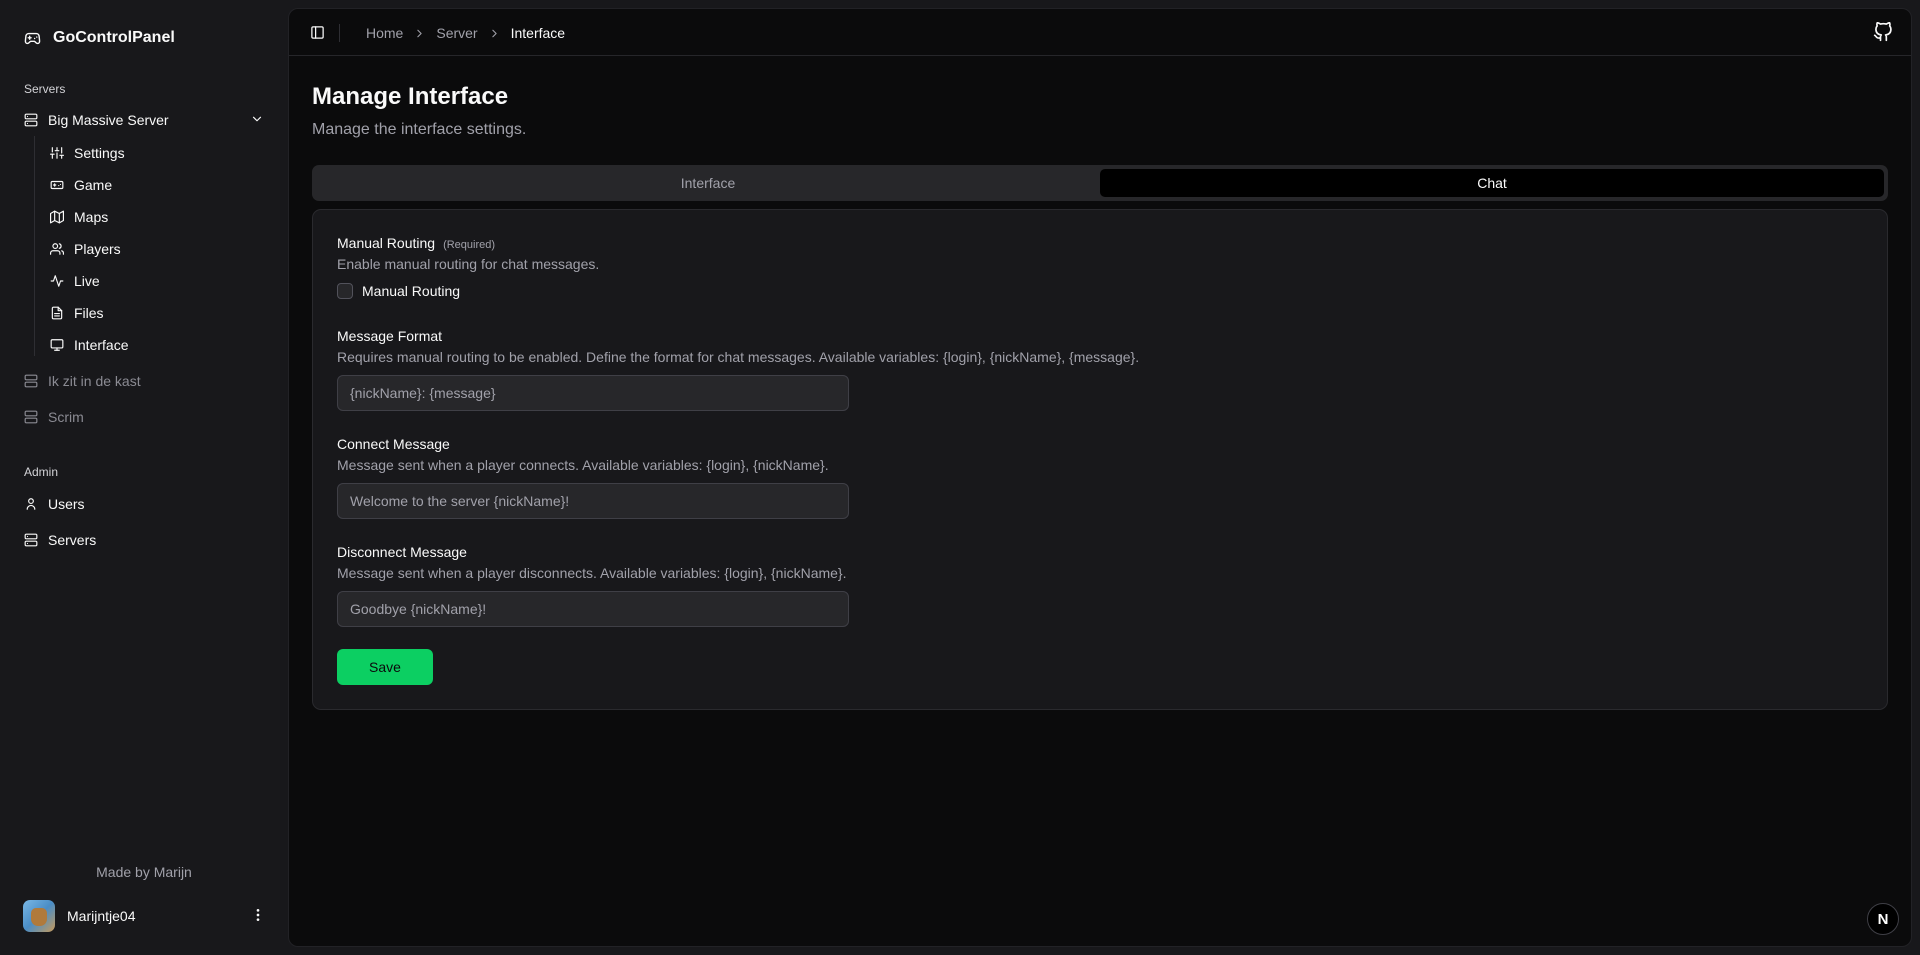 This screenshot has height=955, width=1920. I want to click on manual-routing-label: Manual Routing (Required), so click(416, 243).